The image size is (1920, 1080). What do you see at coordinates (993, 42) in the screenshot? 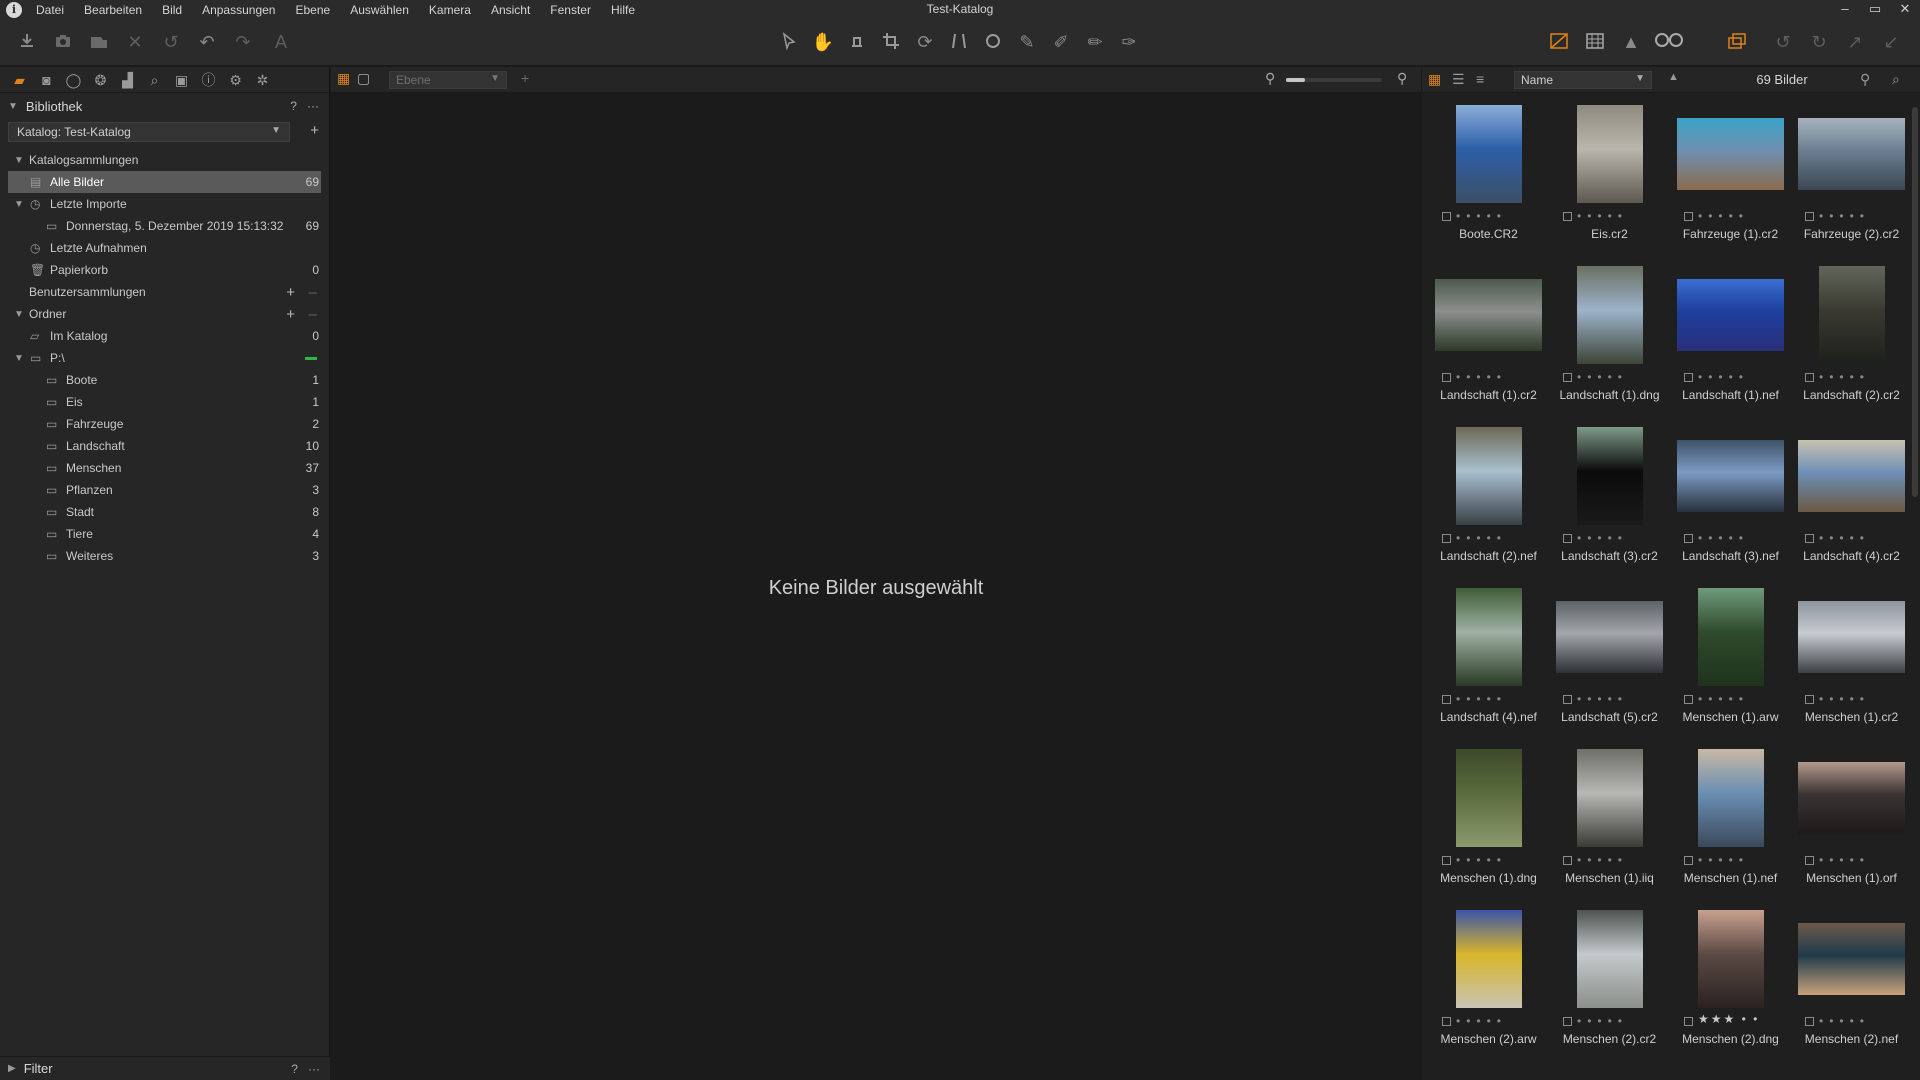
I see `spot-removal-icon` at bounding box center [993, 42].